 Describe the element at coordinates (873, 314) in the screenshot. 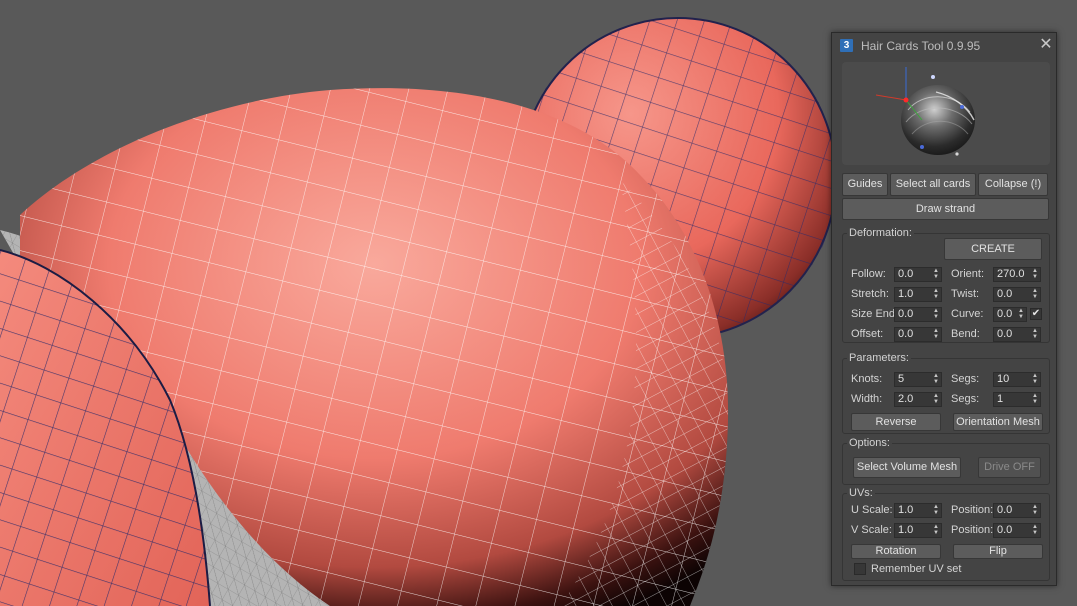

I see `size-end-label: Size End` at that location.